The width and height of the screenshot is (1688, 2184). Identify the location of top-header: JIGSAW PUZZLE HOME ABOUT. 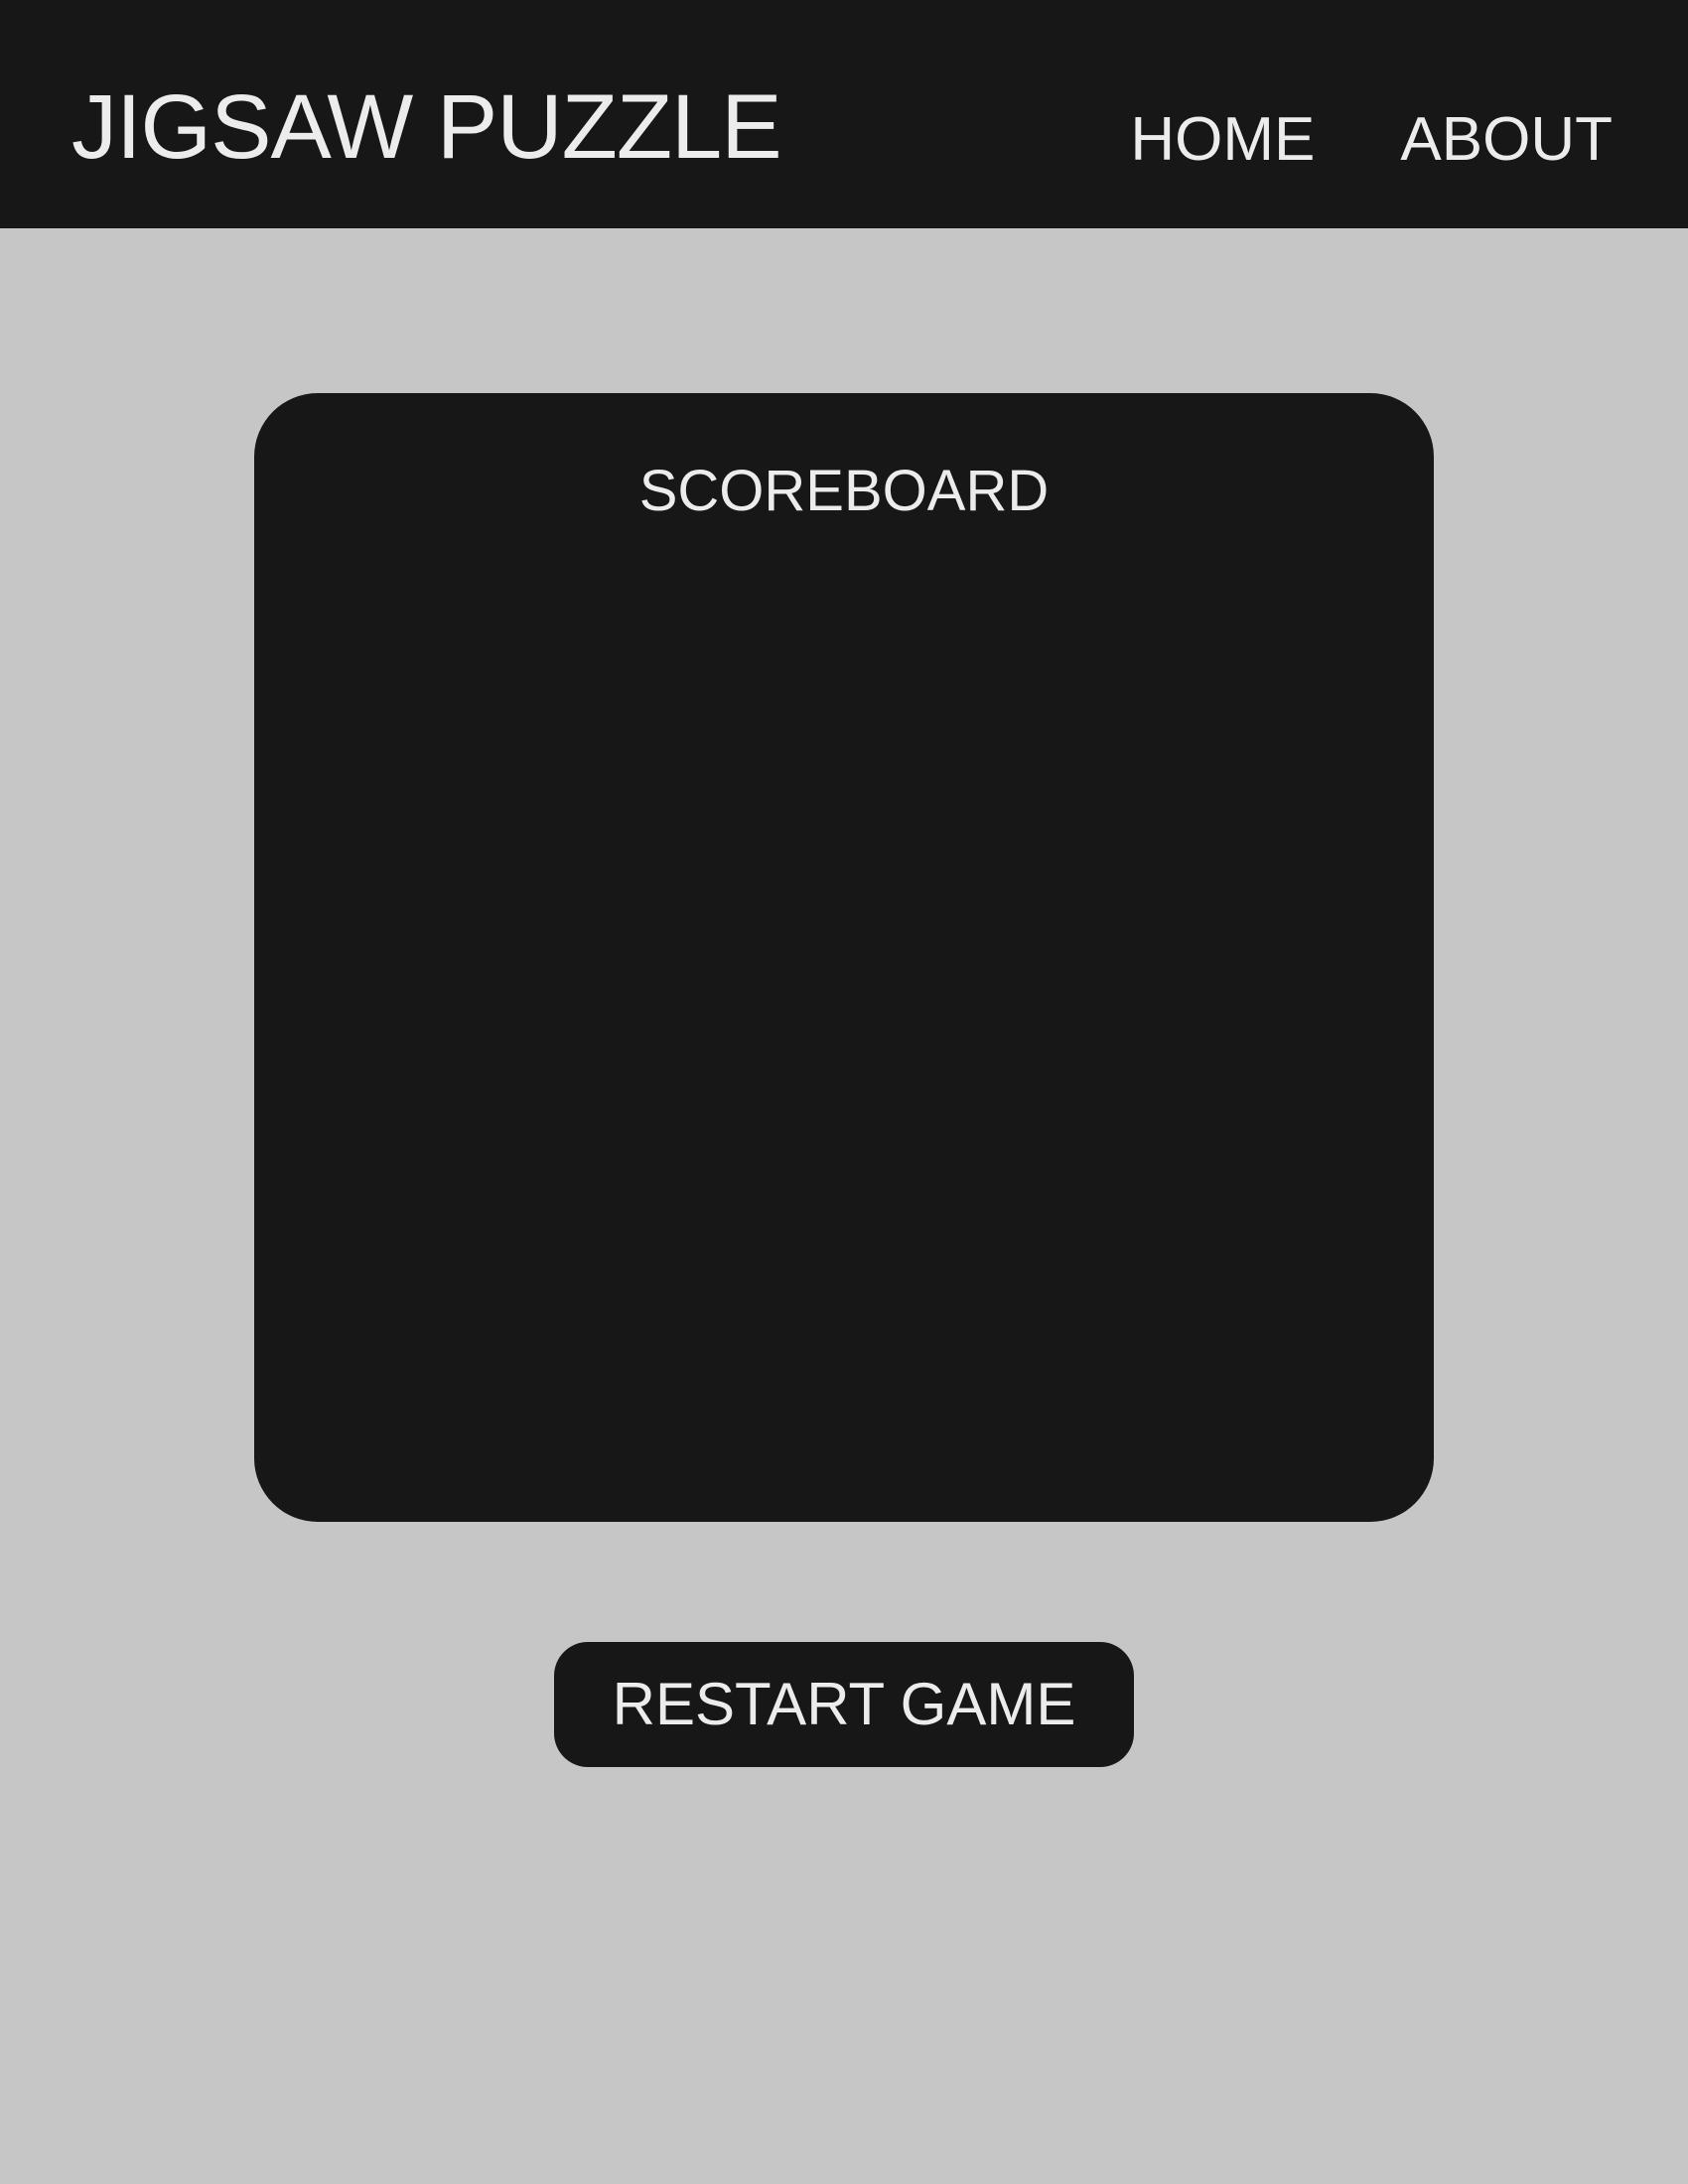
(844, 114).